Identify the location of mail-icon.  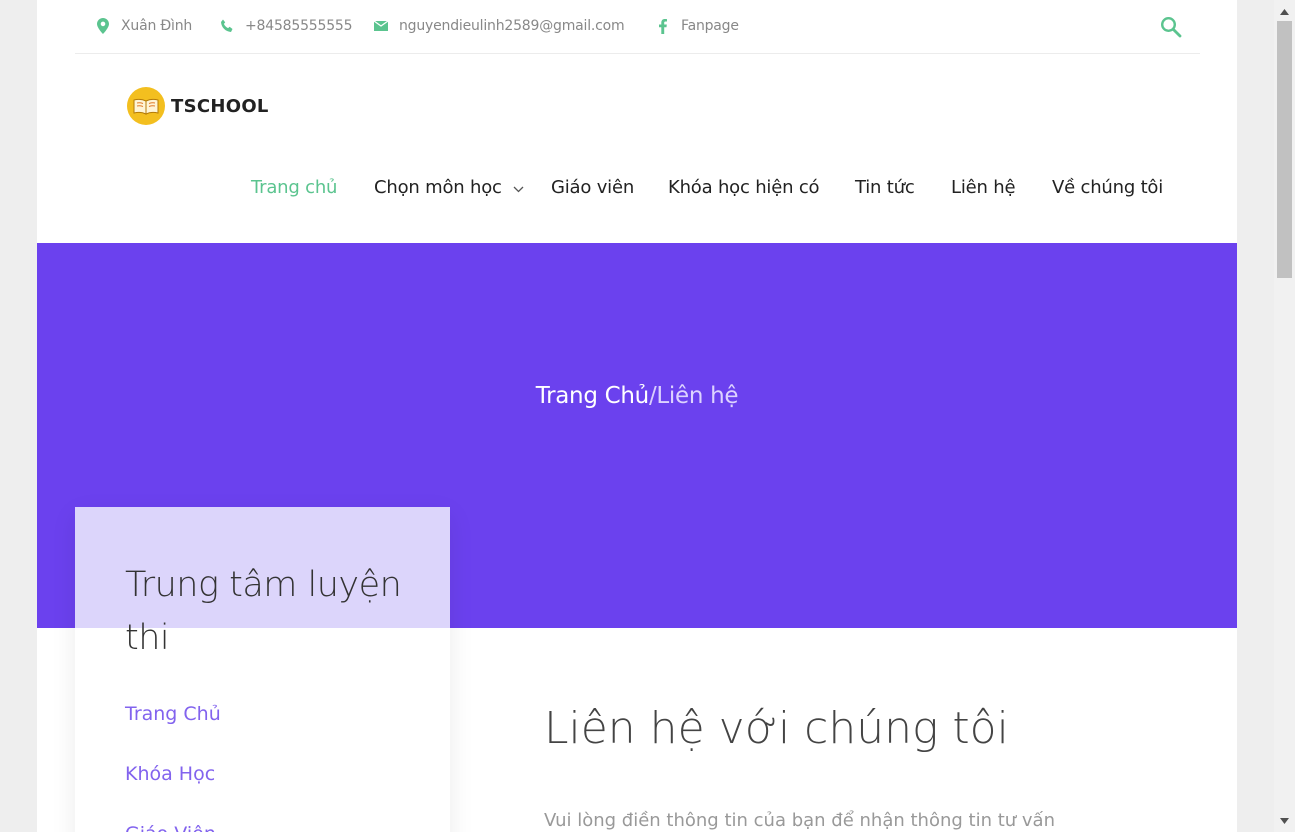
(381, 26).